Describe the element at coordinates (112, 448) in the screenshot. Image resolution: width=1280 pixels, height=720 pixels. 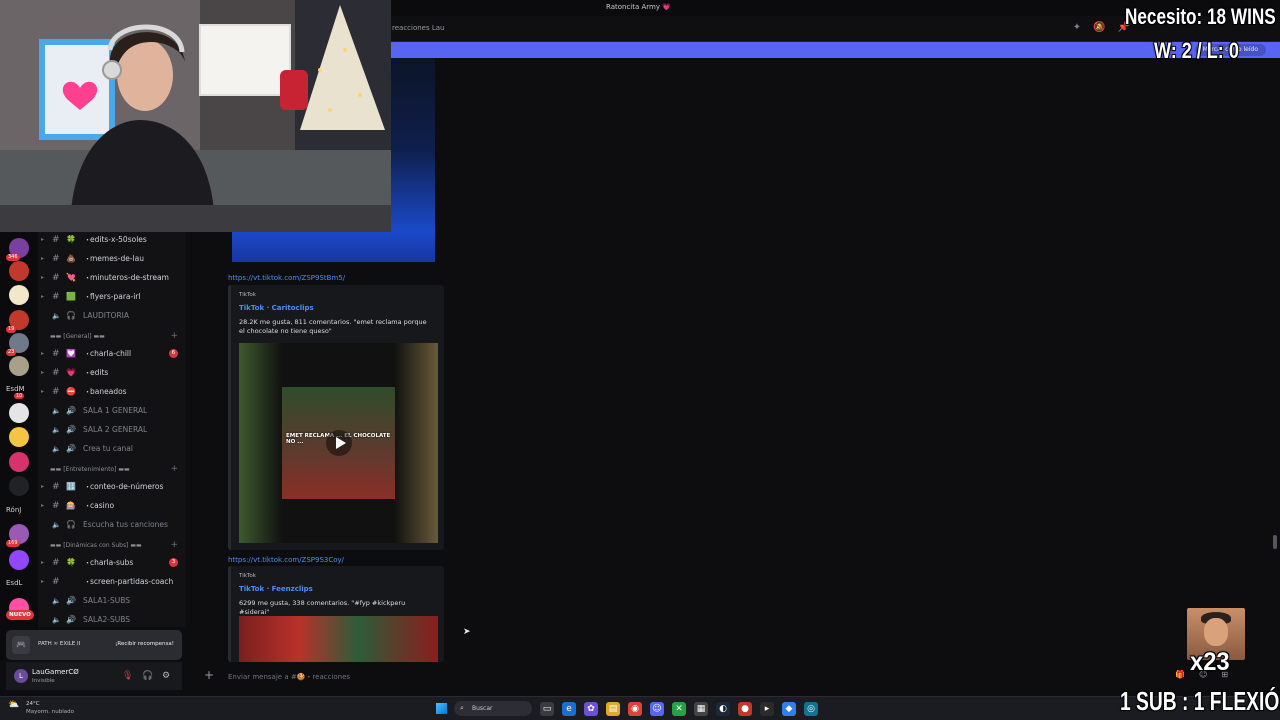
I see `voice-channel: 🔈 🔊 Crea tu canal` at that location.